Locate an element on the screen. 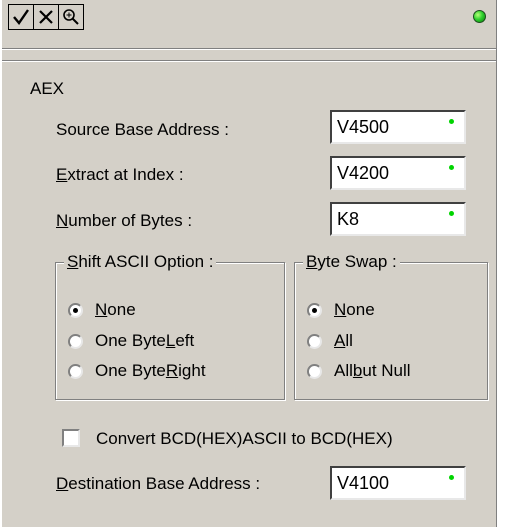  num-bytes-label: Number of Bytes : is located at coordinates (124, 220).